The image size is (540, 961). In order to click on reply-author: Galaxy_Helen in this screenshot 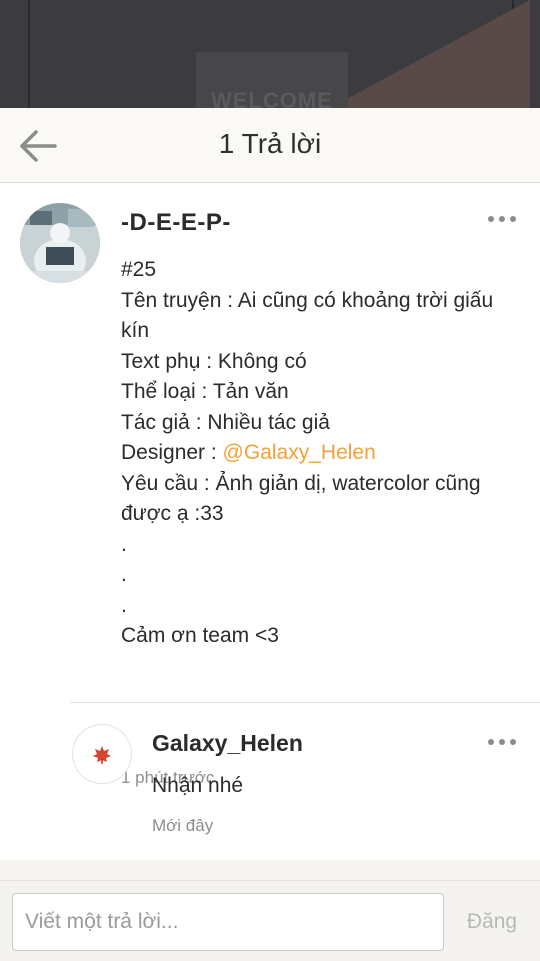, I will do `click(227, 743)`.